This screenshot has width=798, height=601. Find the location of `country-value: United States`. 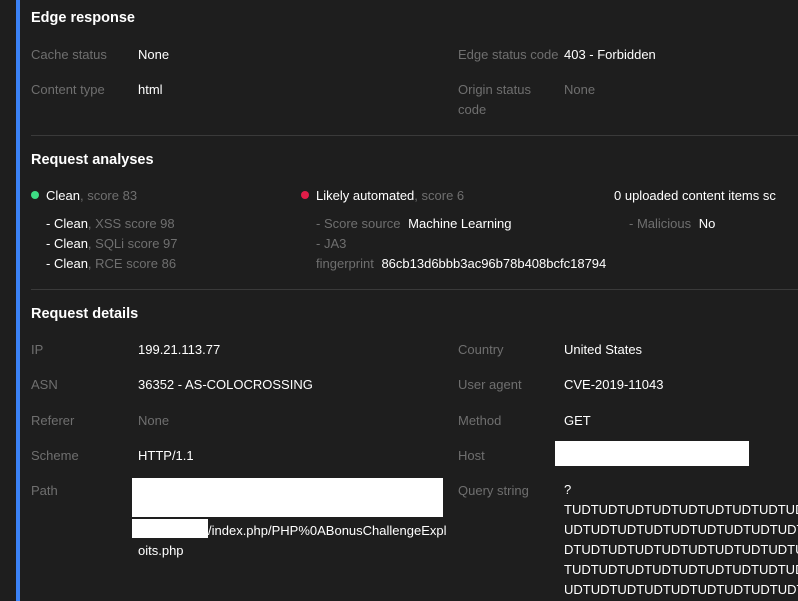

country-value: United States is located at coordinates (603, 349).